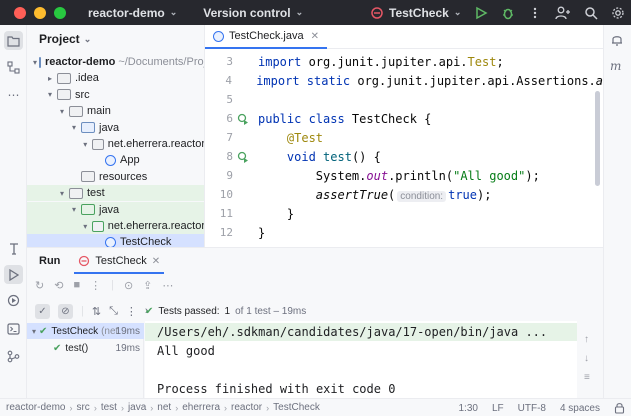 Image resolution: width=631 pixels, height=416 pixels. I want to click on editor-tab: TestCheck.java ✕, so click(266, 37).